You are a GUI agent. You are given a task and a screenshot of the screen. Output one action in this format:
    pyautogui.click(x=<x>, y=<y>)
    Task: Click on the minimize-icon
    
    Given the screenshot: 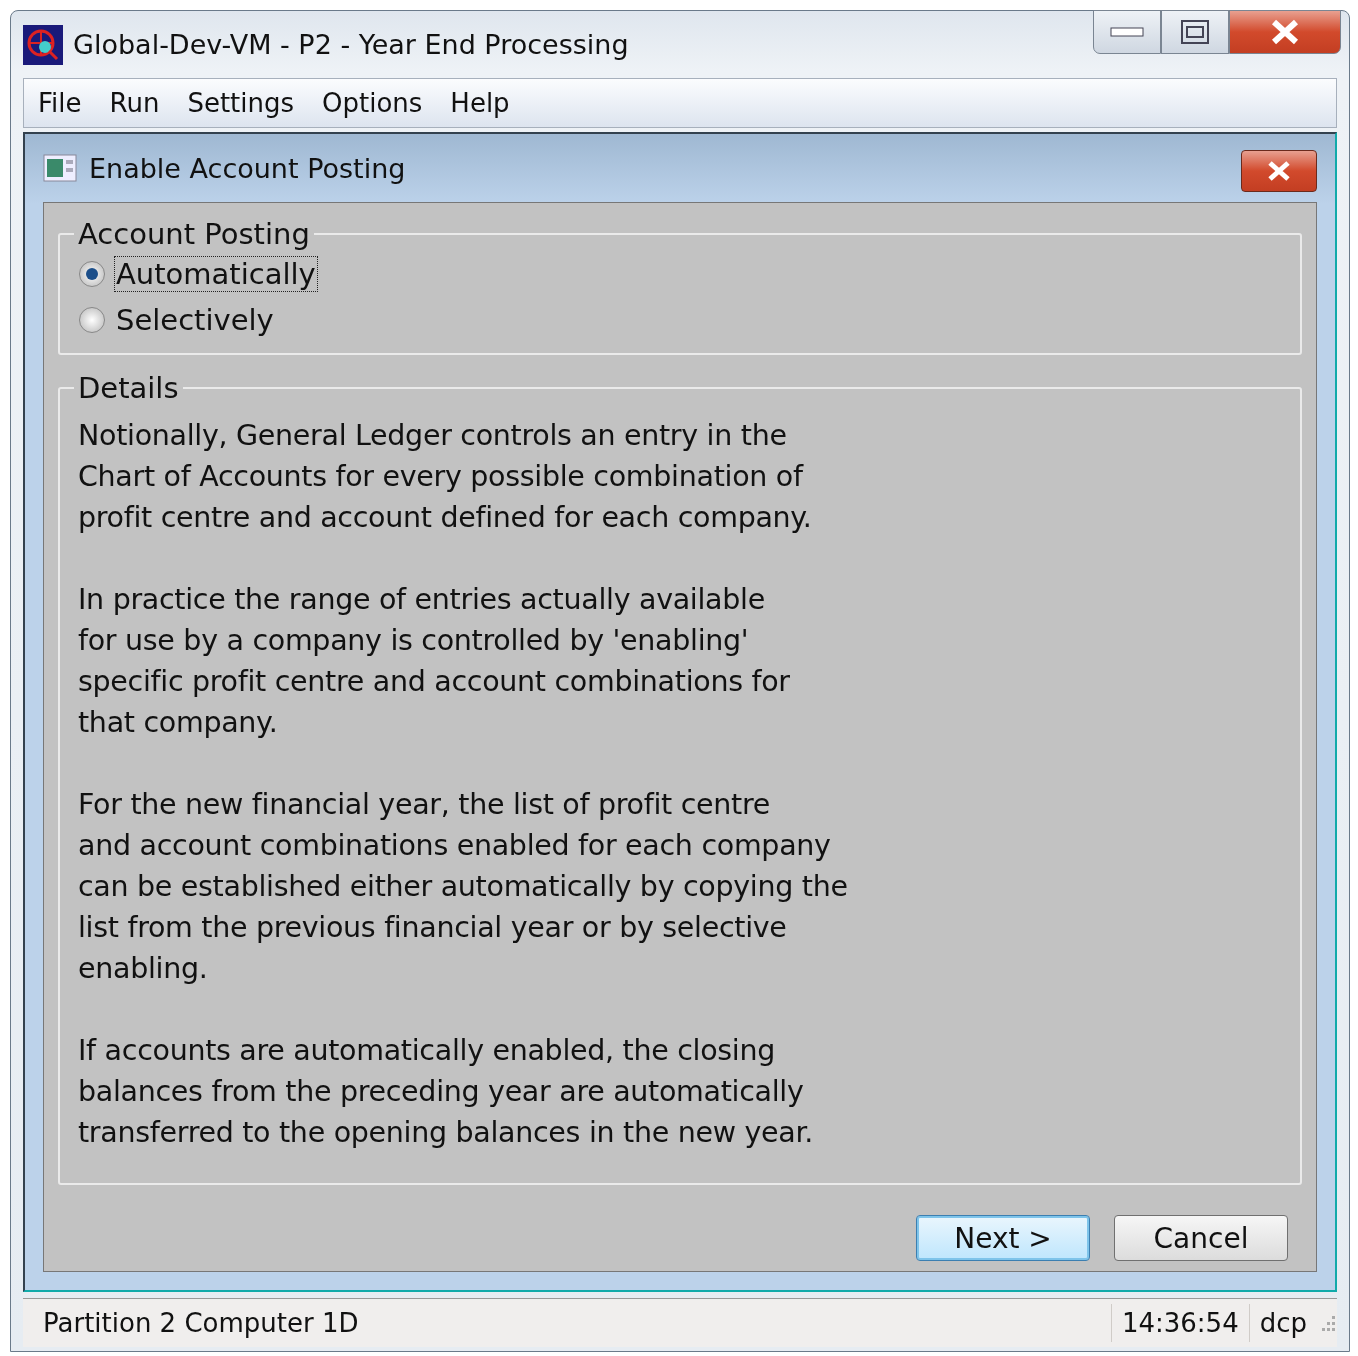 What is the action you would take?
    pyautogui.click(x=1127, y=32)
    